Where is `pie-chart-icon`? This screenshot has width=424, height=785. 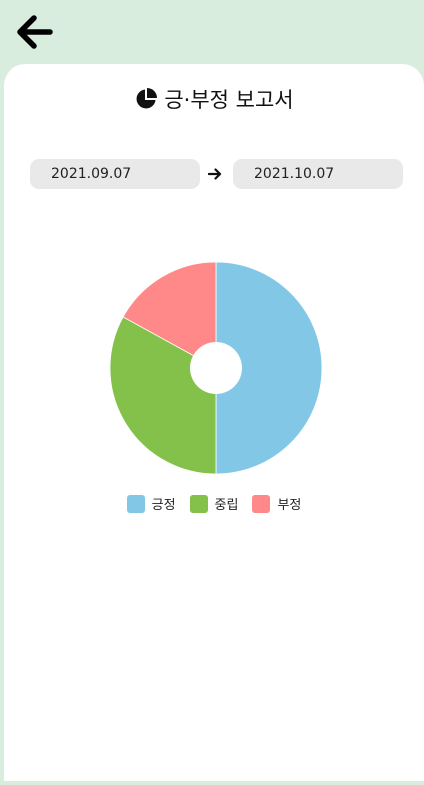
pie-chart-icon is located at coordinates (147, 98).